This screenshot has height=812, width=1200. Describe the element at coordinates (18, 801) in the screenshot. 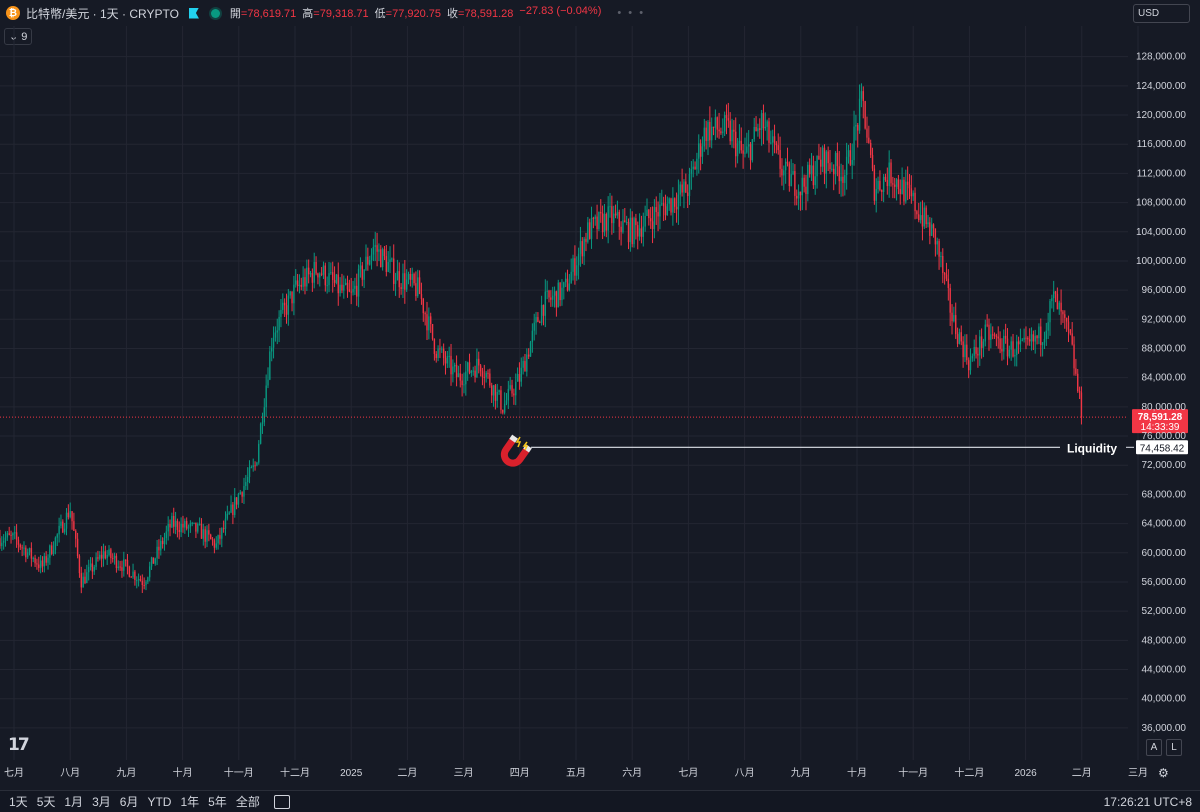

I see `range-button-1d: 1天` at that location.